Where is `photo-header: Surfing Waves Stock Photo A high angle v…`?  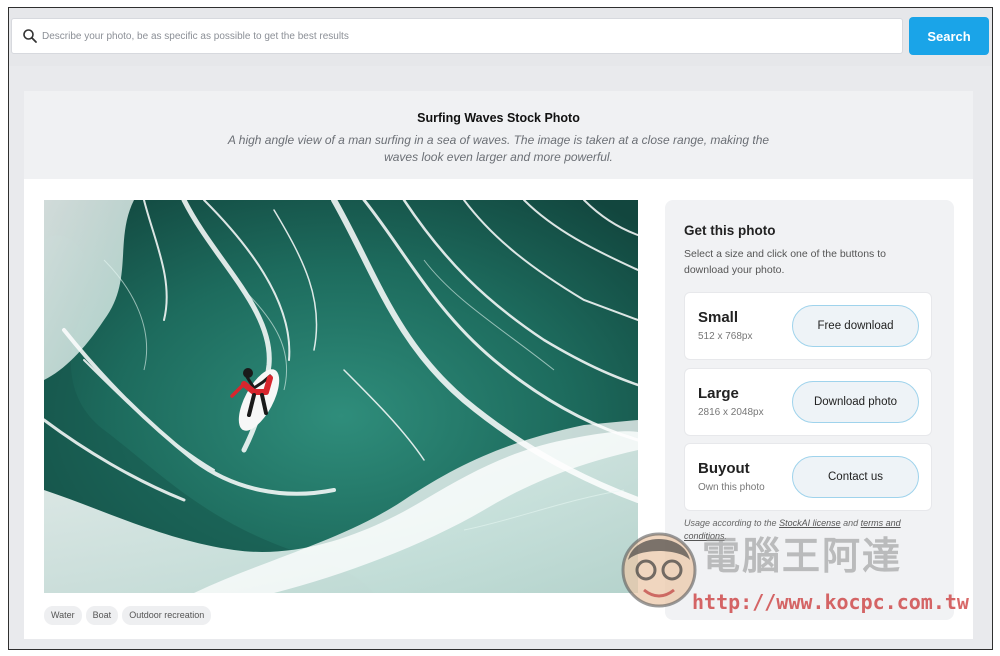 photo-header: Surfing Waves Stock Photo A high angle v… is located at coordinates (498, 135).